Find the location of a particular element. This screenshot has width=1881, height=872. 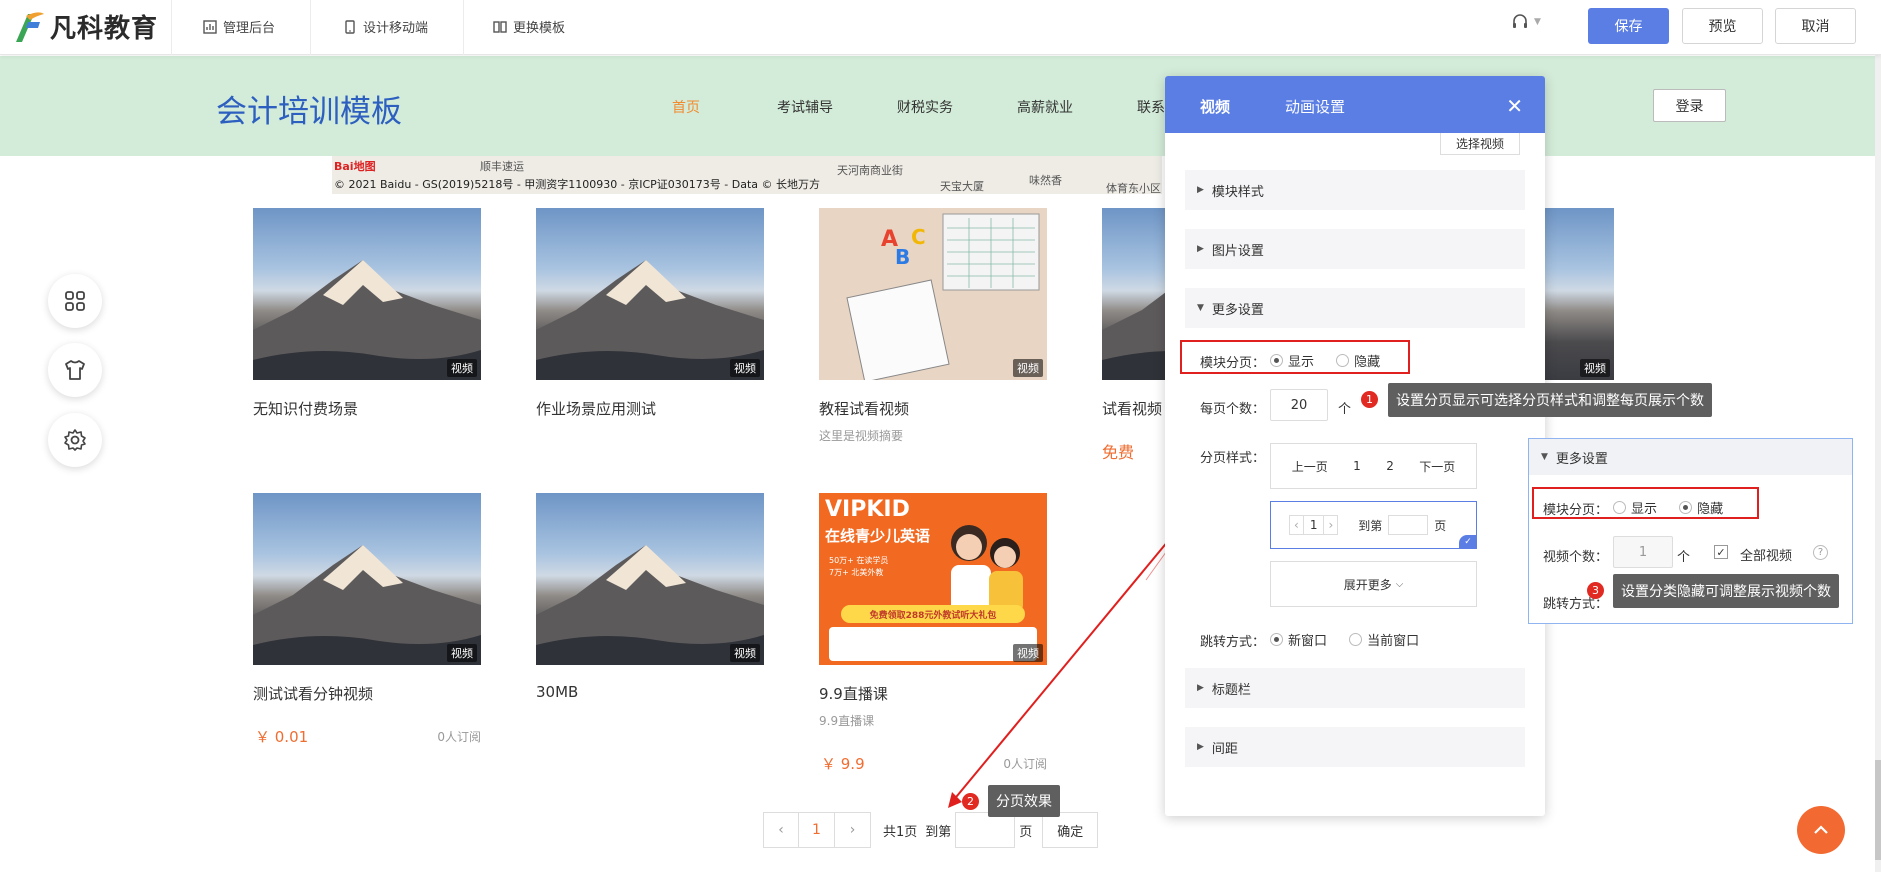

chevron-down-icon: ⌵ is located at coordinates (1399, 584).